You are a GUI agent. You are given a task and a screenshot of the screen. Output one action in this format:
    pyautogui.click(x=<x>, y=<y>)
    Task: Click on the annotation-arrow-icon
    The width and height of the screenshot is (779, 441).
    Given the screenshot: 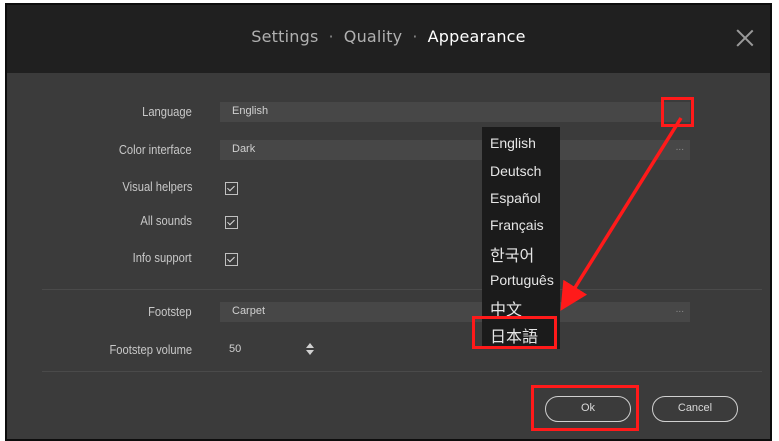 What is the action you would take?
    pyautogui.click(x=621, y=214)
    